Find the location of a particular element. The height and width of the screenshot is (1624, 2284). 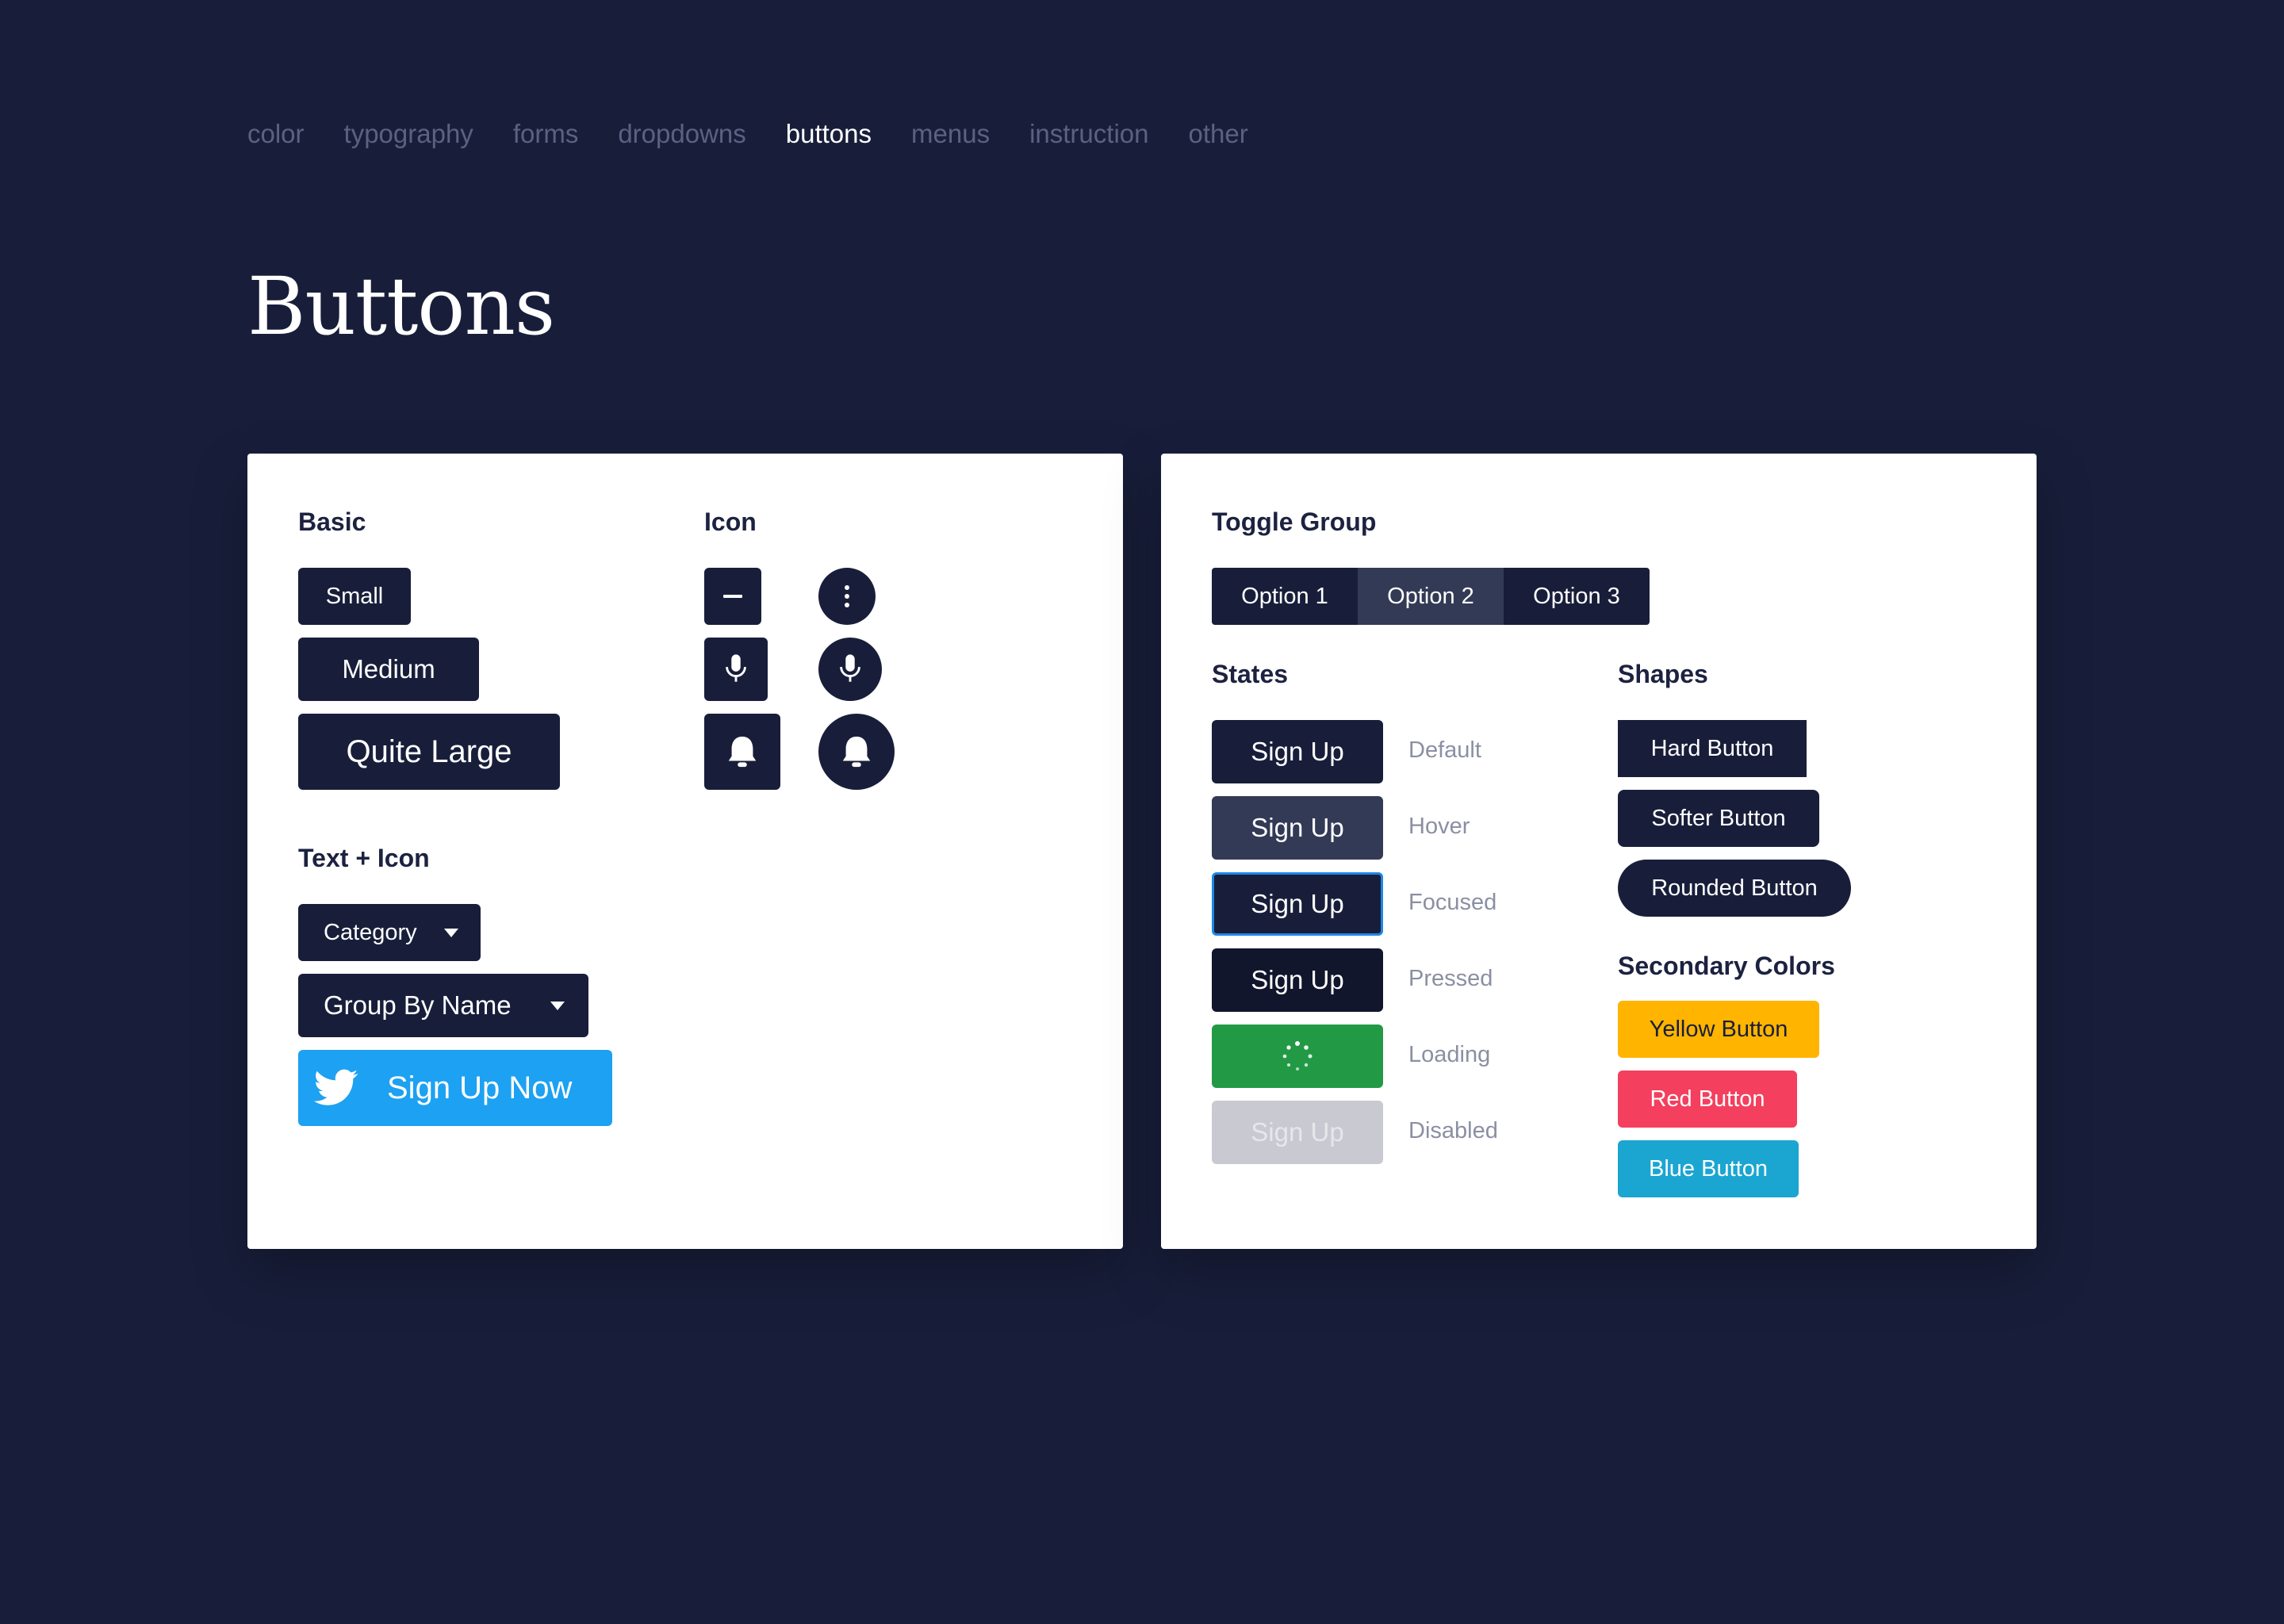

softer-button: Softer Button is located at coordinates (1718, 818).